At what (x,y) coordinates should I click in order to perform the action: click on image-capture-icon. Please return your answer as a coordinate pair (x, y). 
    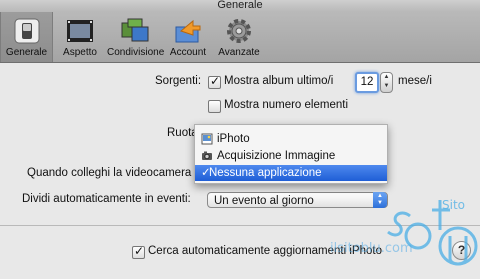
    Looking at the image, I should click on (207, 156).